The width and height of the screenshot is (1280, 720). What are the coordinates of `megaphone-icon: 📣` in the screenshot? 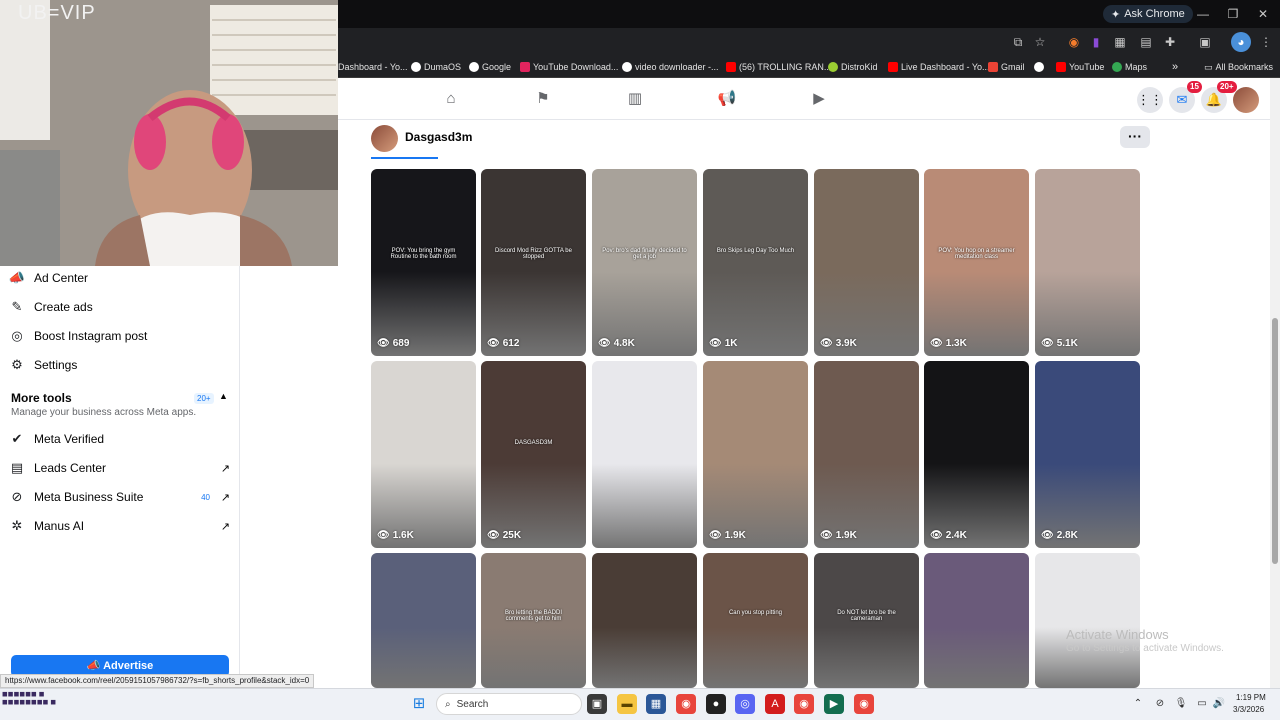 It's located at (93, 666).